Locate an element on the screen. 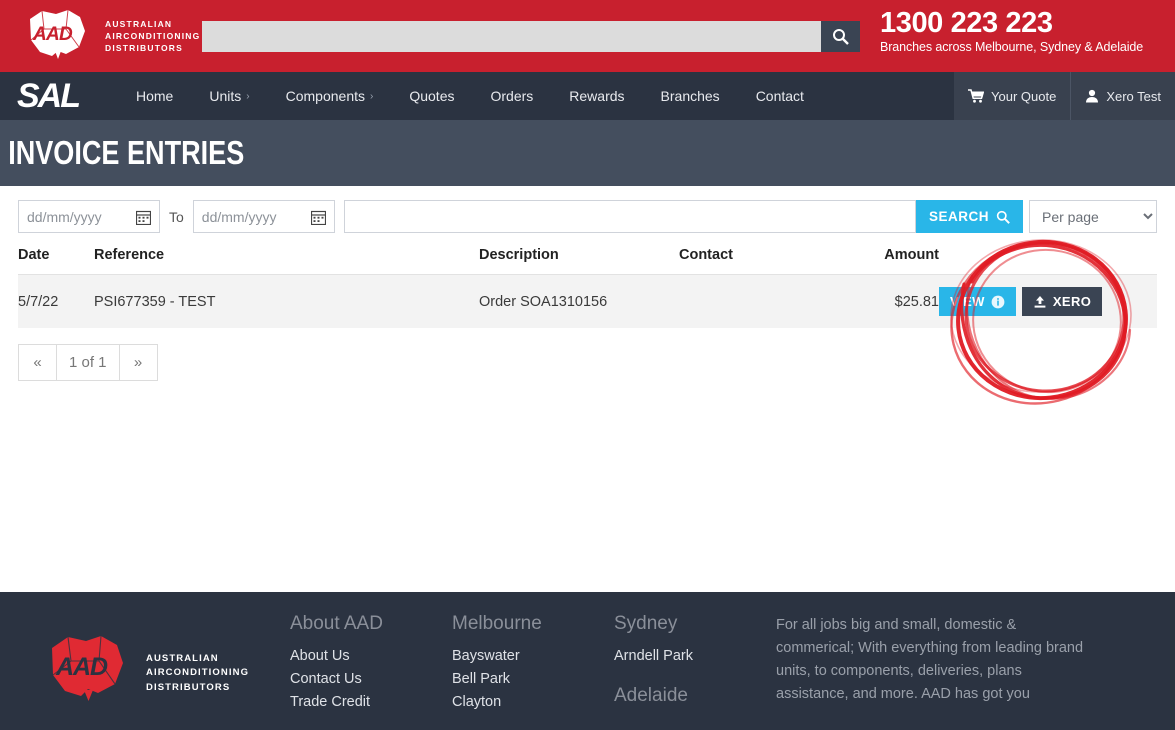 This screenshot has width=1175, height=730. footer-logo-wordmark: AUSTRALIAN AIRCONDITIONING DISTRIBUTORS is located at coordinates (197, 673).